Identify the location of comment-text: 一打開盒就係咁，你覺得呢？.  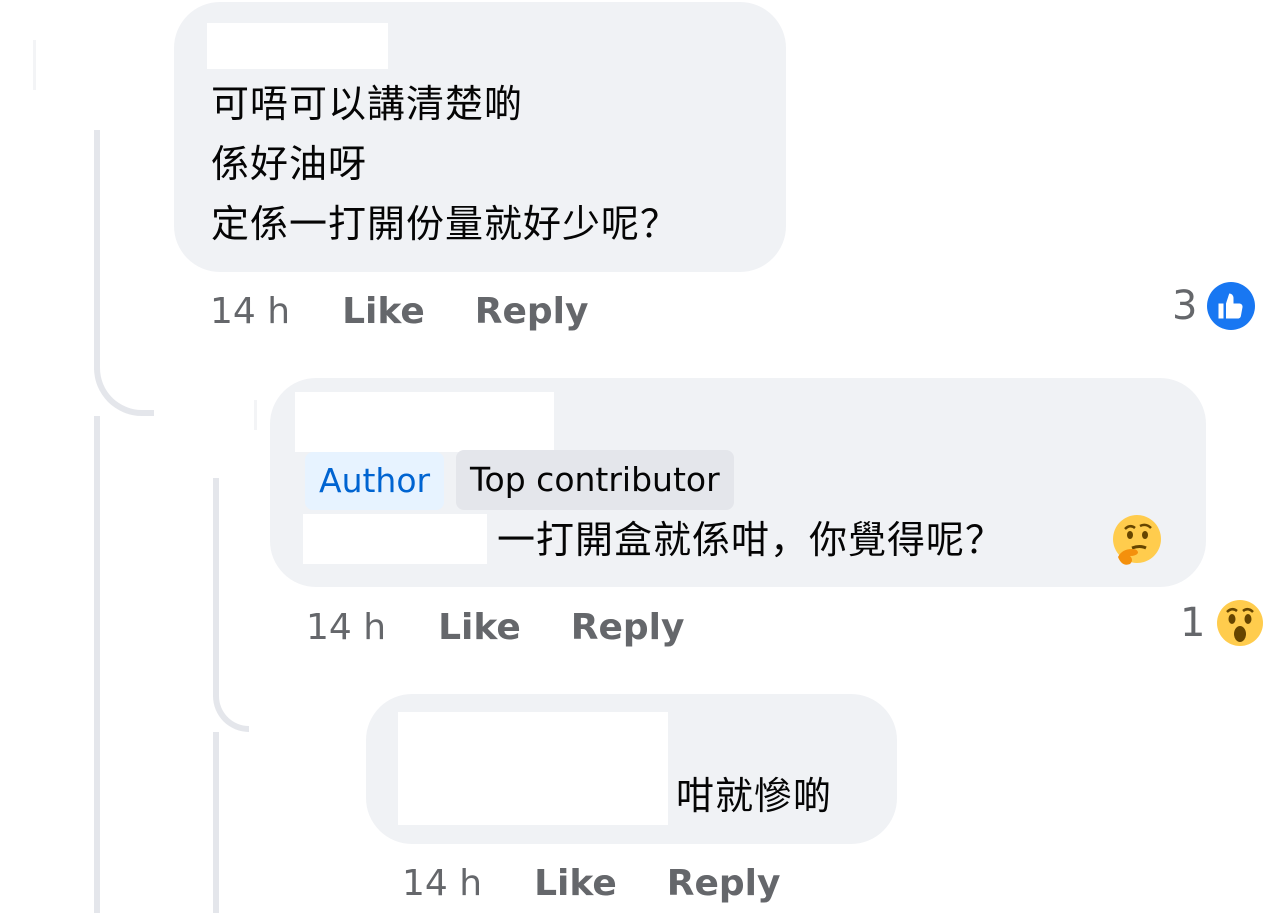
(750, 540).